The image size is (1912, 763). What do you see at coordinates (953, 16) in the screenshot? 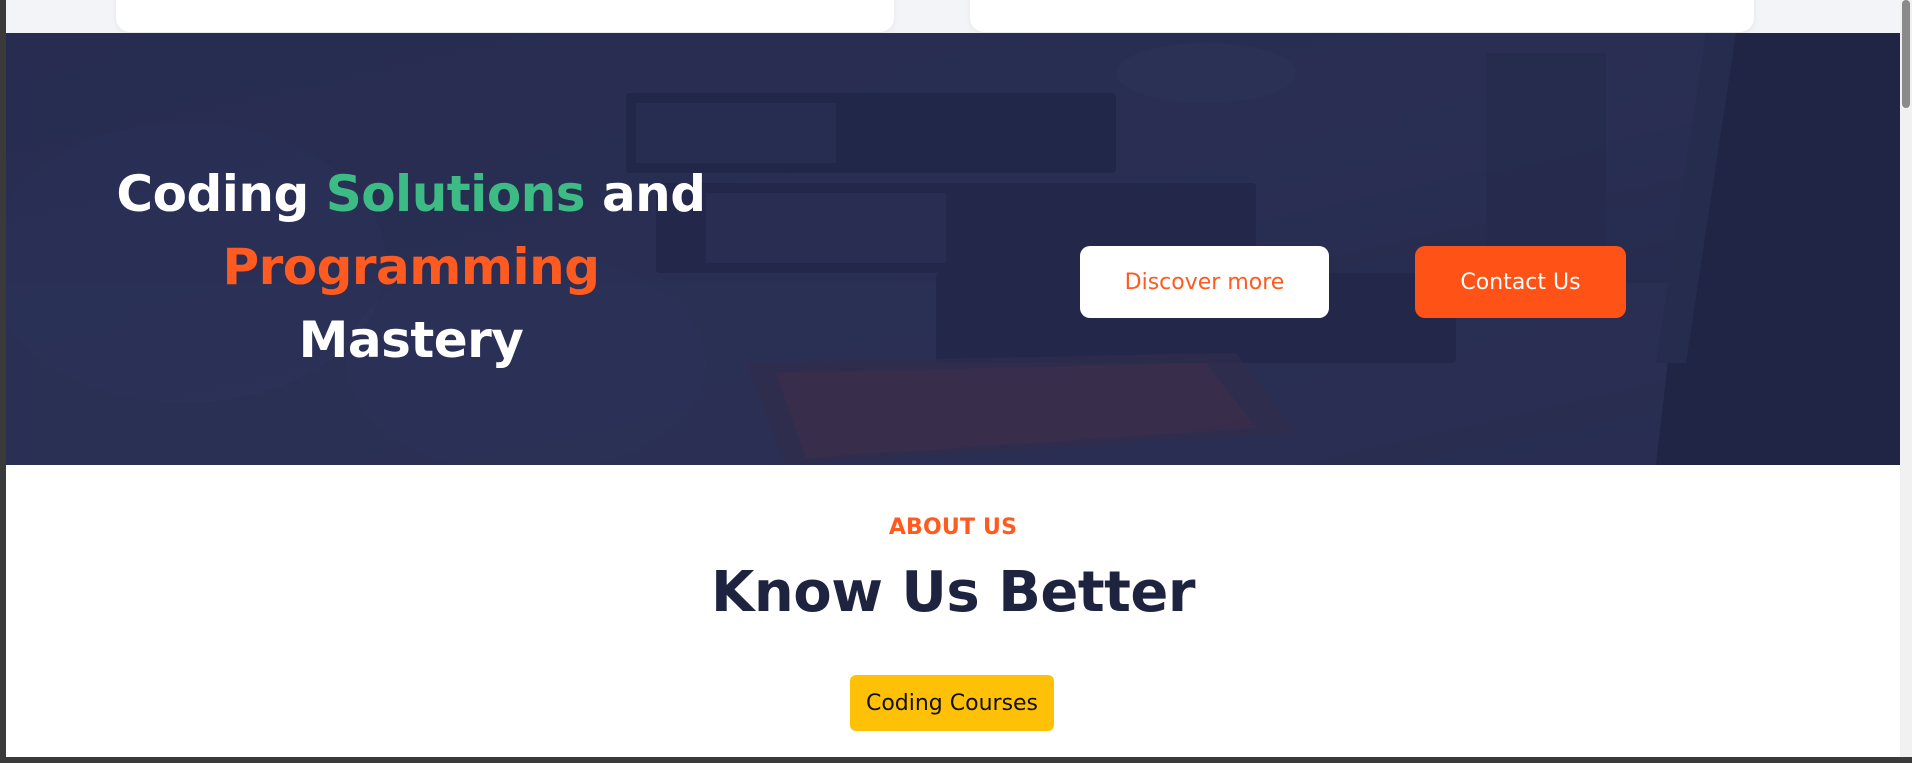
I see `feature-cards-section` at bounding box center [953, 16].